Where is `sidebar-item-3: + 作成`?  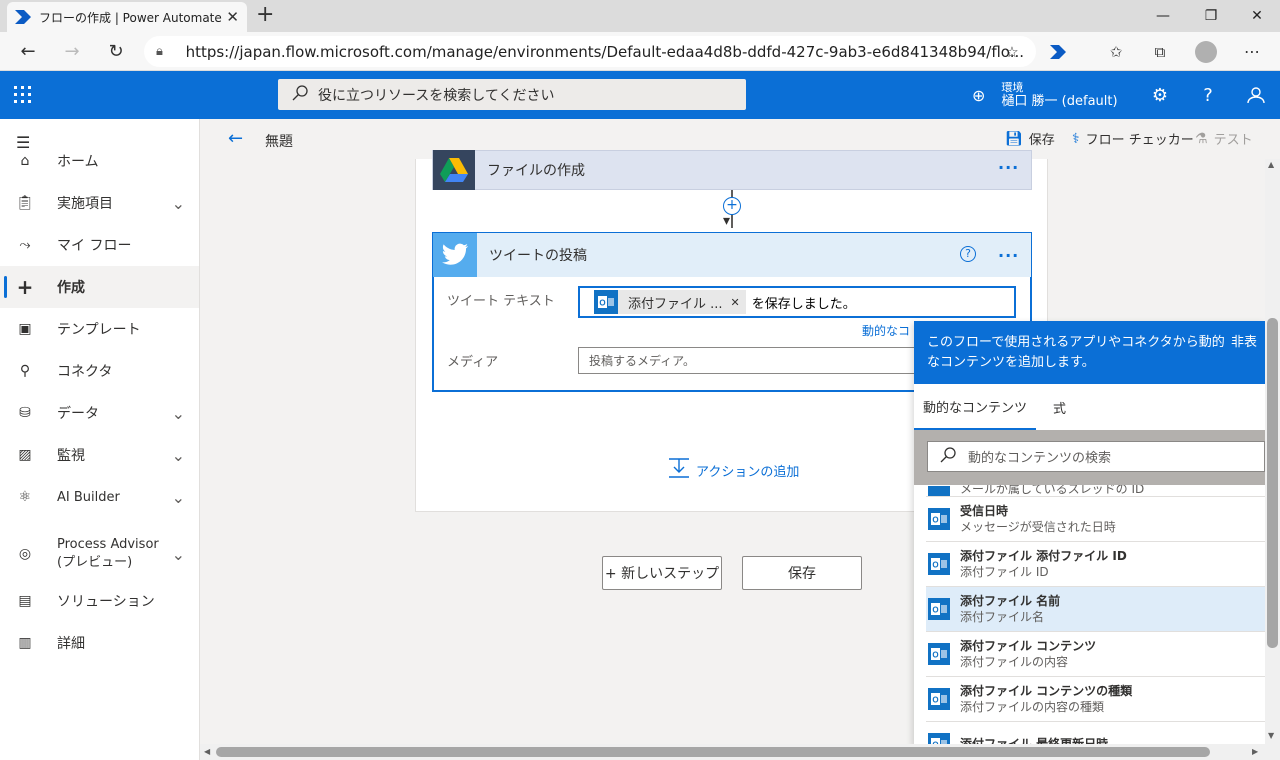 sidebar-item-3: + 作成 is located at coordinates (99, 287).